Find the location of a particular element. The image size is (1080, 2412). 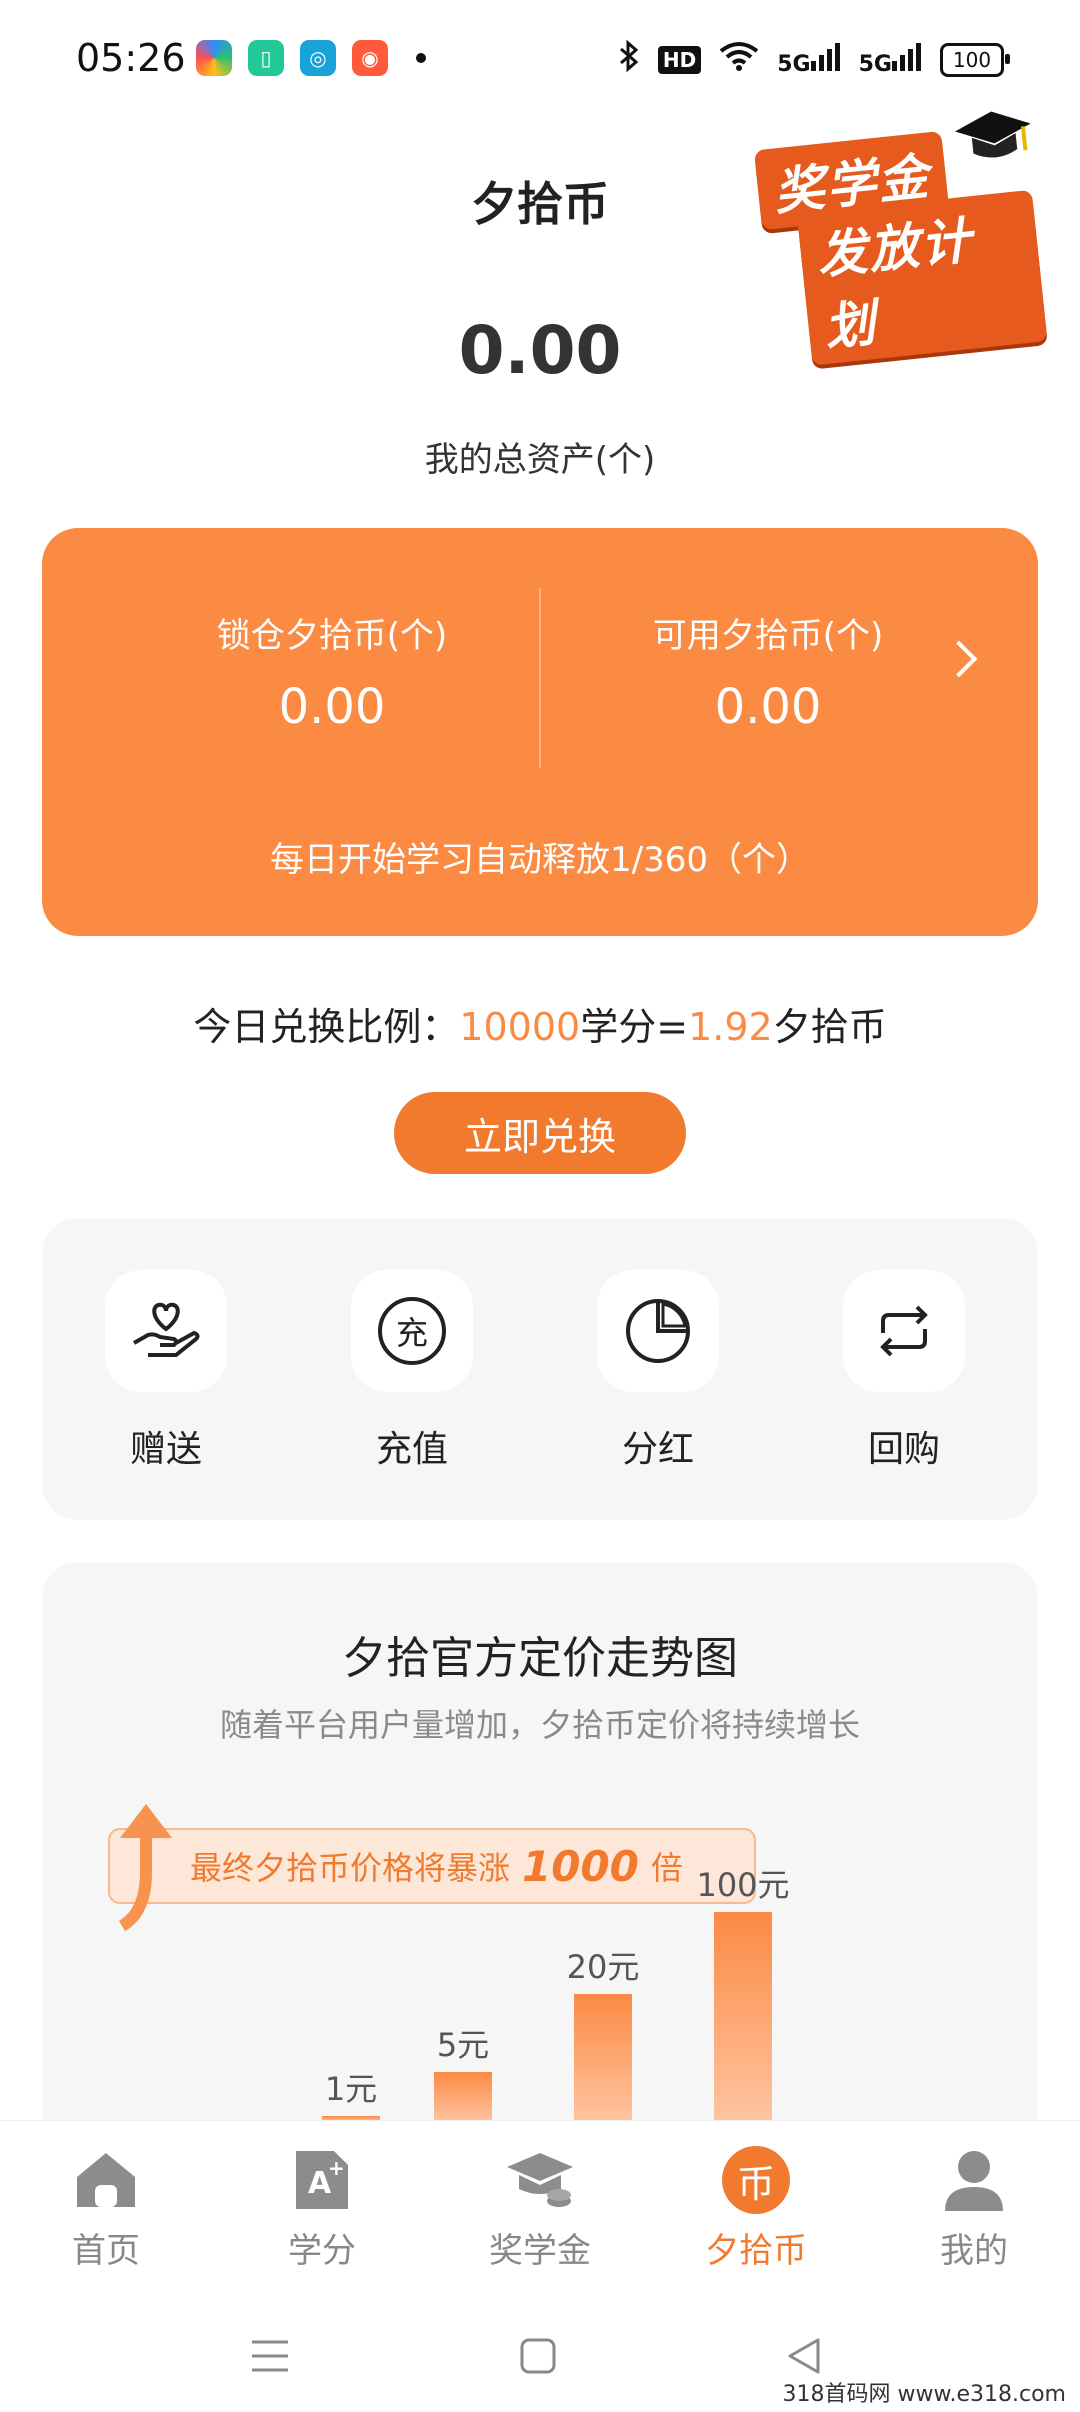

trend-title: 夕拾官方定价走势图 is located at coordinates (540, 1658).